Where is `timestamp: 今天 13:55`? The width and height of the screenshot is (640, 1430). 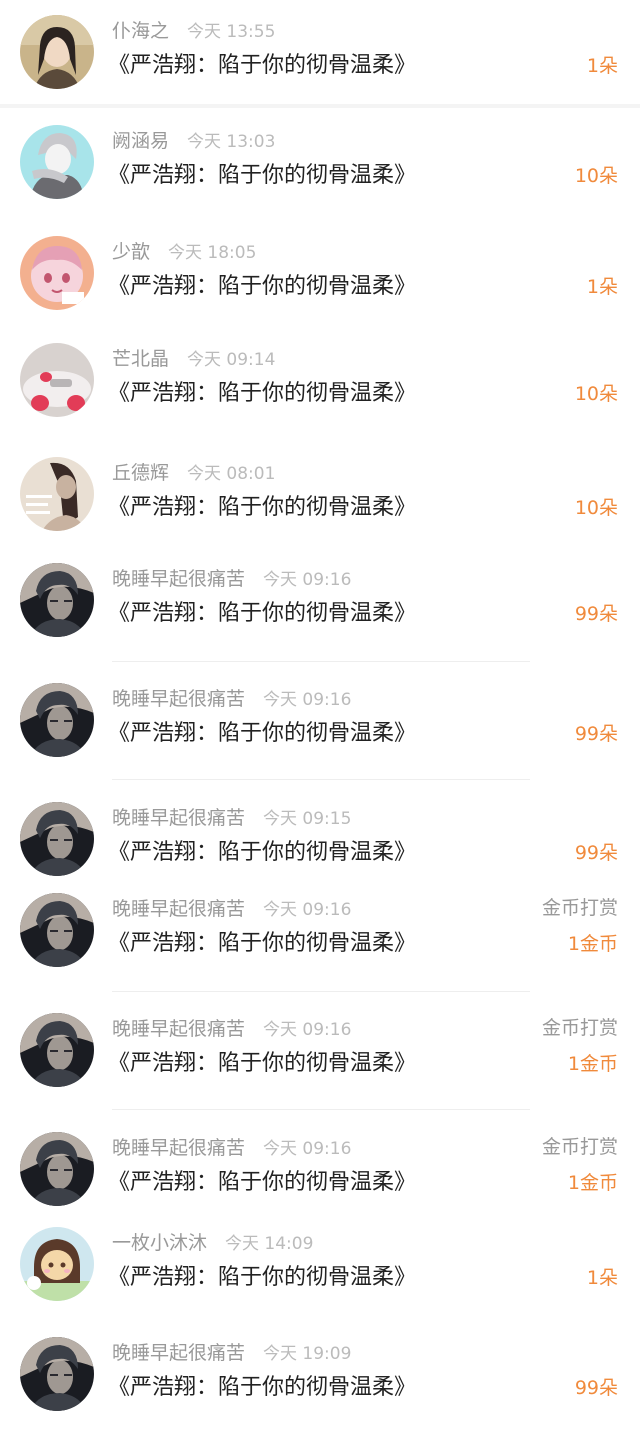
timestamp: 今天 13:55 is located at coordinates (231, 32).